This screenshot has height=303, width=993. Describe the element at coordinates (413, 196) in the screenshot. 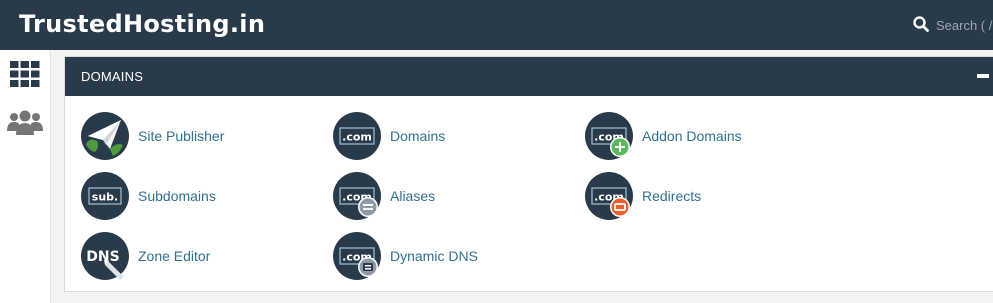

I see `item-label: Aliases` at that location.